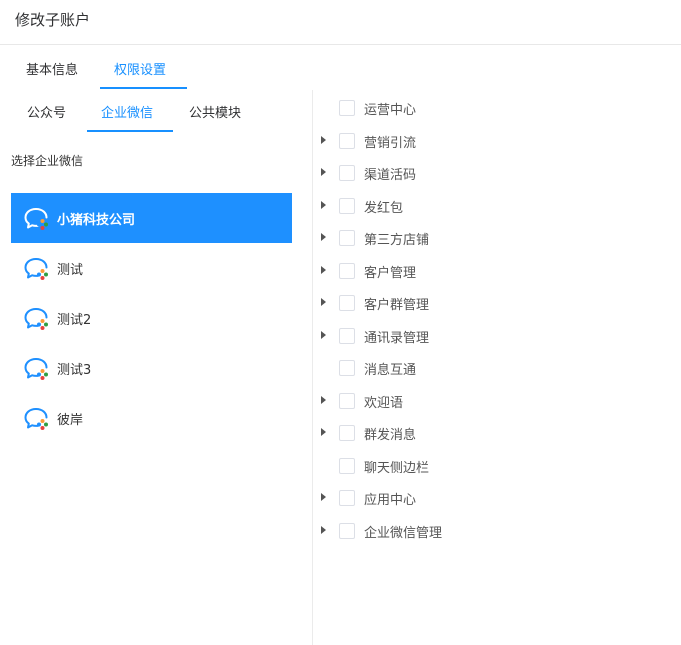 Image resolution: width=681 pixels, height=645 pixels. Describe the element at coordinates (390, 110) in the screenshot. I see `permission-label: 运营中心` at that location.